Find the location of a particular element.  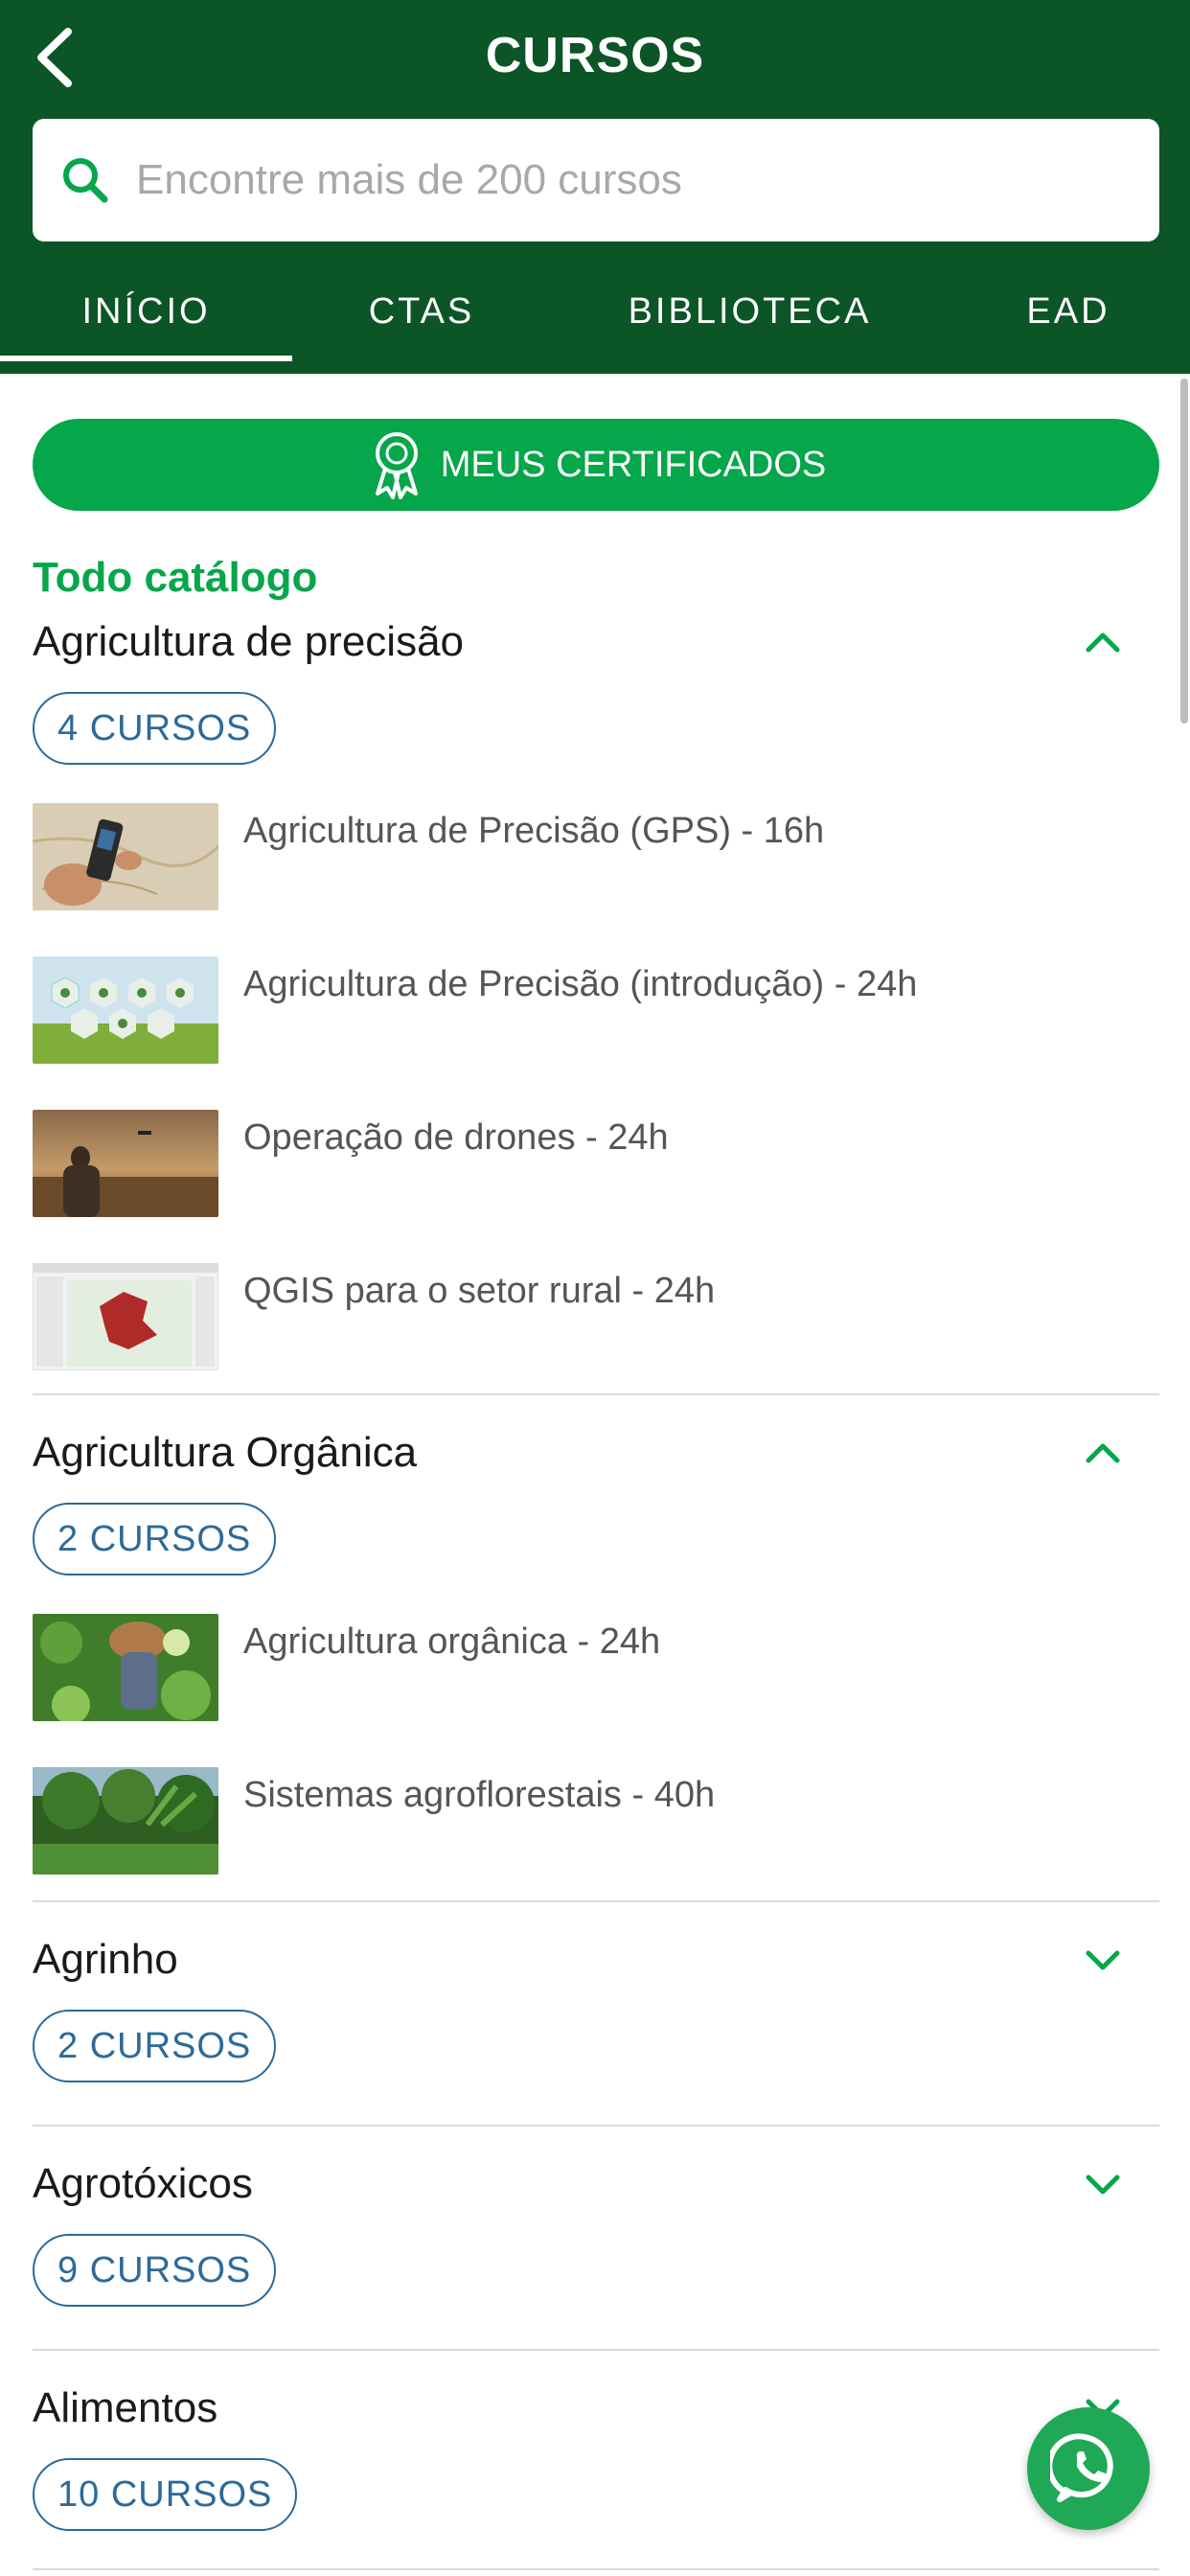

list-item-course: Agricultura orgânica - 24h is located at coordinates (596, 1667).